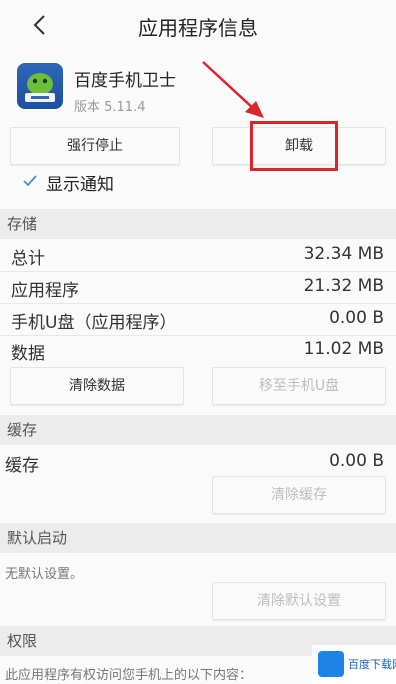  Describe the element at coordinates (198, 224) in the screenshot. I see `storage-section-header: 存储` at that location.